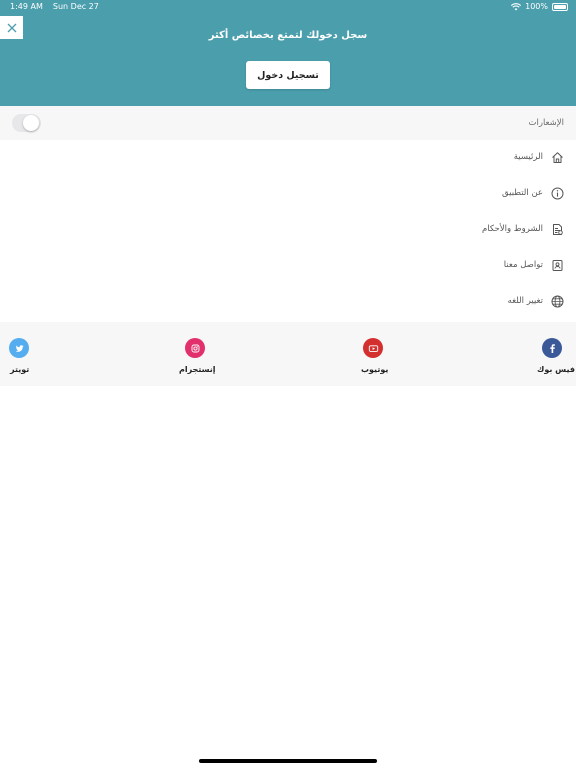 The height and width of the screenshot is (768, 576). Describe the element at coordinates (528, 157) in the screenshot. I see `menu-item-label: الرئيسية` at that location.